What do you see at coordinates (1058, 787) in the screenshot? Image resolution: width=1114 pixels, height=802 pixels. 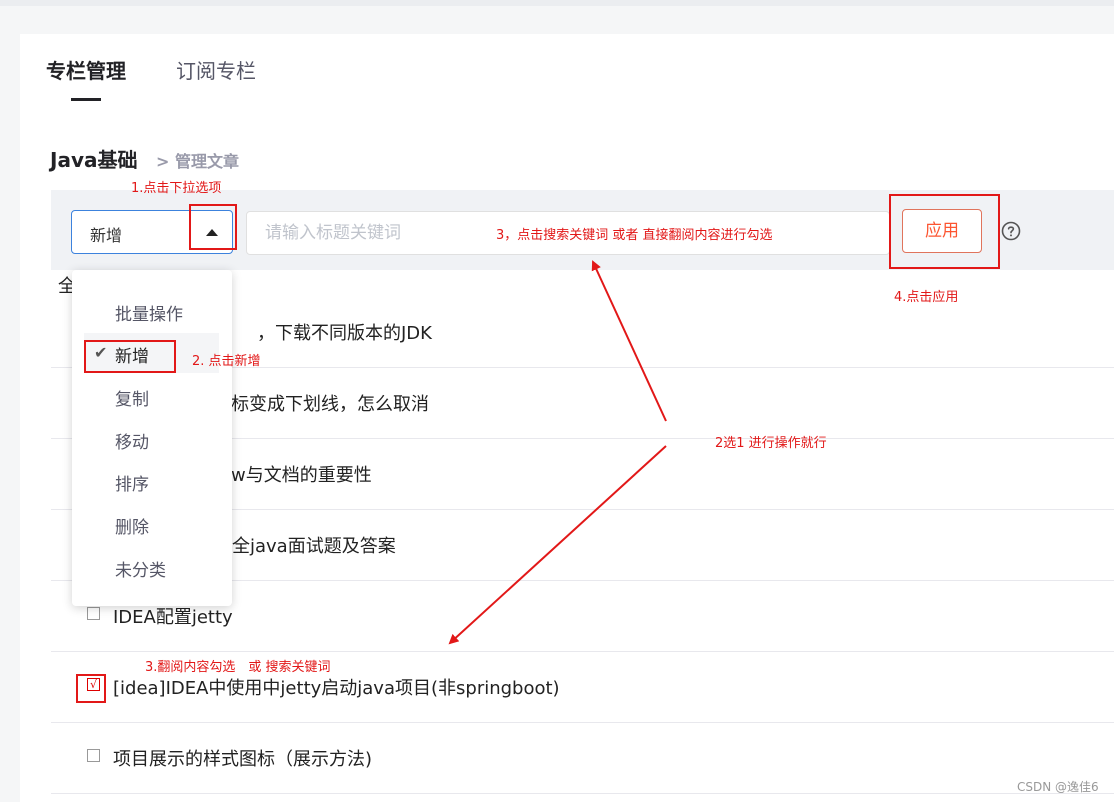 I see `watermark: CSDN @逸佳6` at bounding box center [1058, 787].